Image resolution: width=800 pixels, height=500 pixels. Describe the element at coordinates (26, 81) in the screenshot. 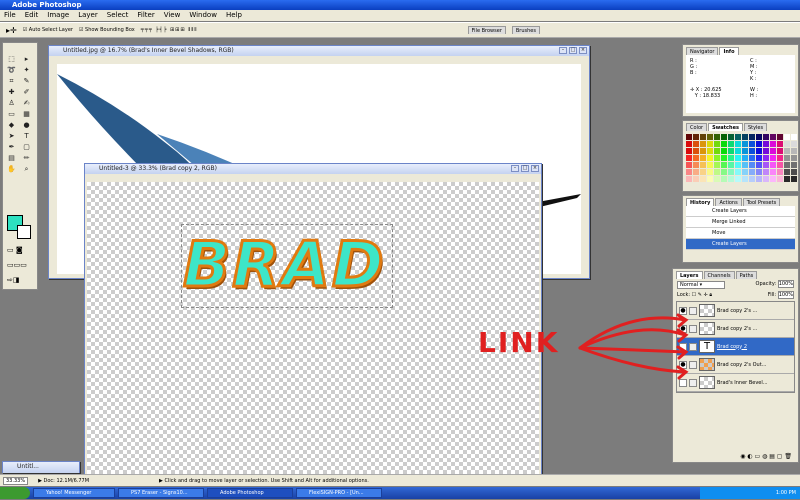

I see `slice-tool-icon: ✎` at that location.